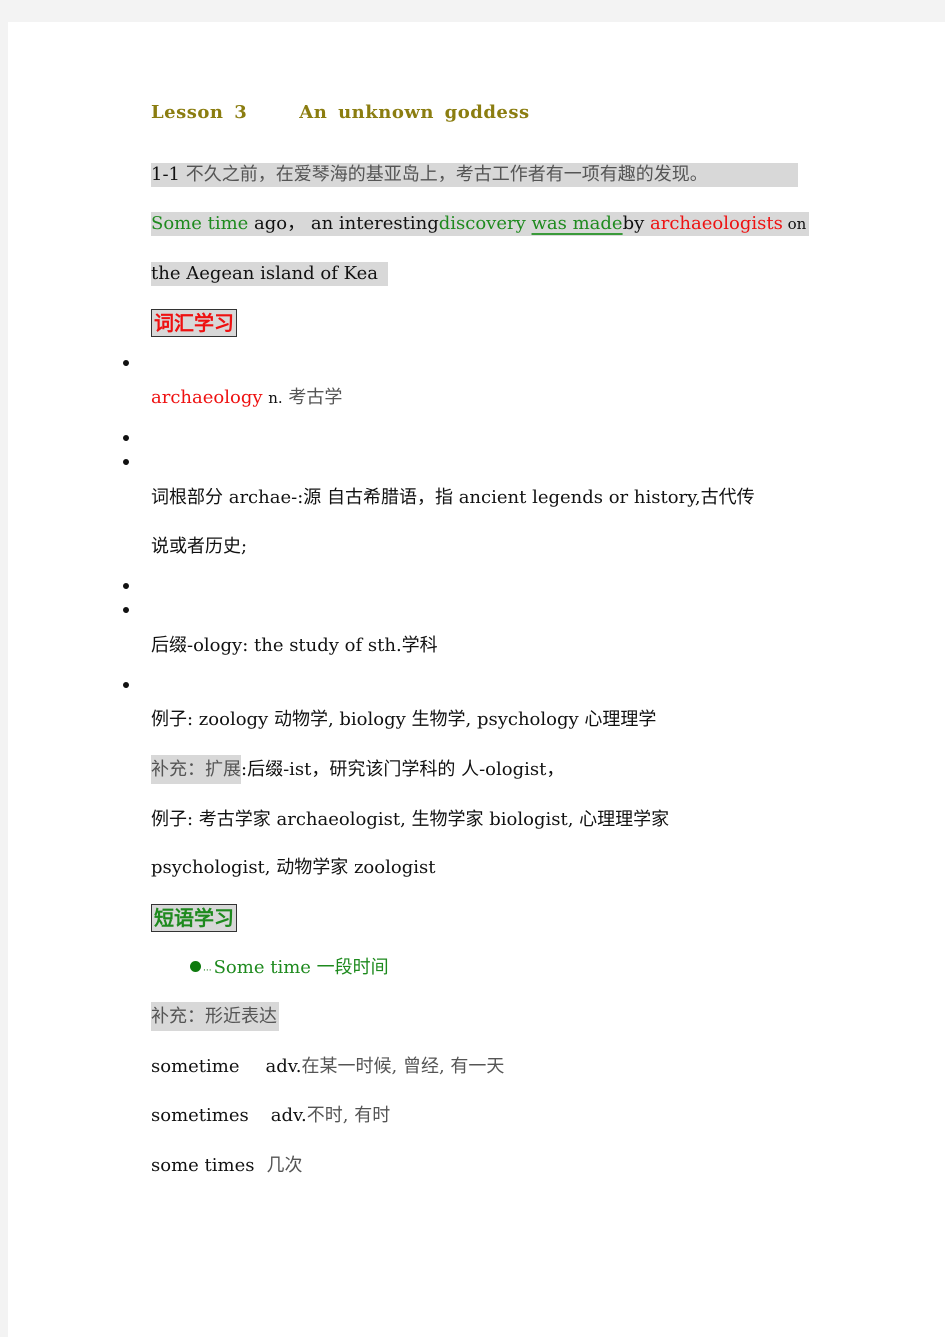 The width and height of the screenshot is (945, 1337). Describe the element at coordinates (636, 223) in the screenshot. I see `sentence-text: by` at that location.